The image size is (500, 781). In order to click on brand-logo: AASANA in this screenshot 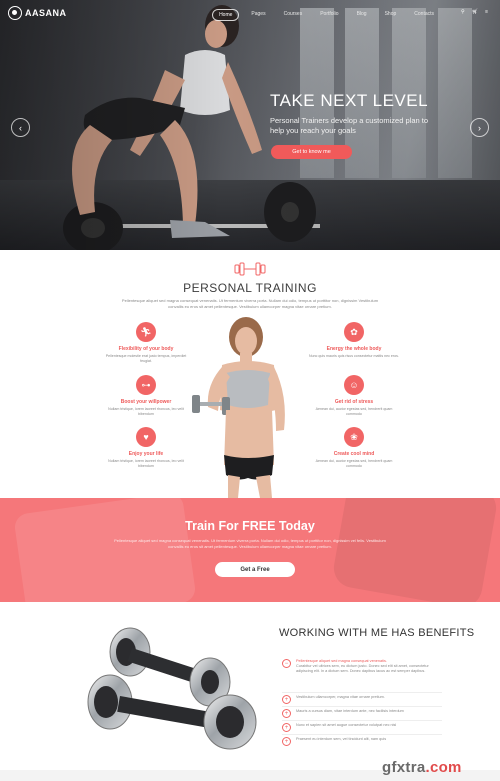, I will do `click(37, 13)`.